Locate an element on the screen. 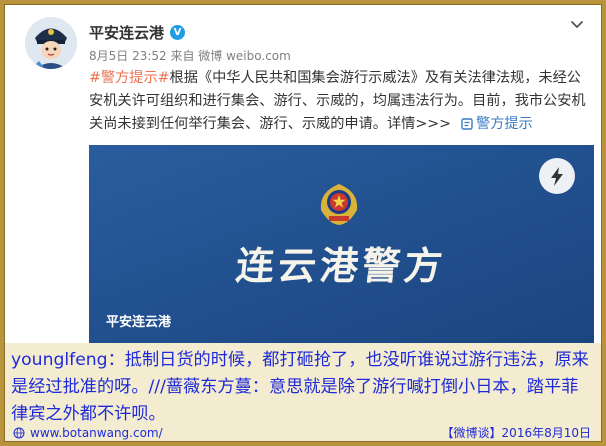 This screenshot has height=446, width=606. source-label: 【微博谈】2016年8月10日 is located at coordinates (516, 433).